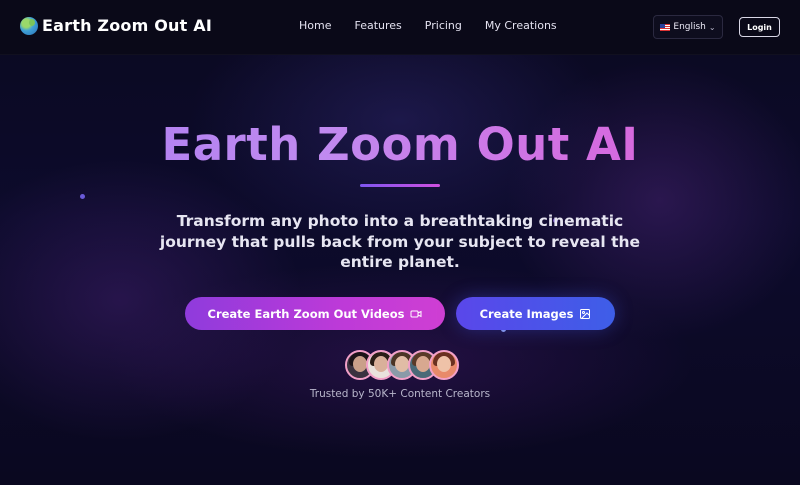 Image resolution: width=800 pixels, height=485 pixels. Describe the element at coordinates (526, 313) in the screenshot. I see `create-images-label: Create Images` at that location.